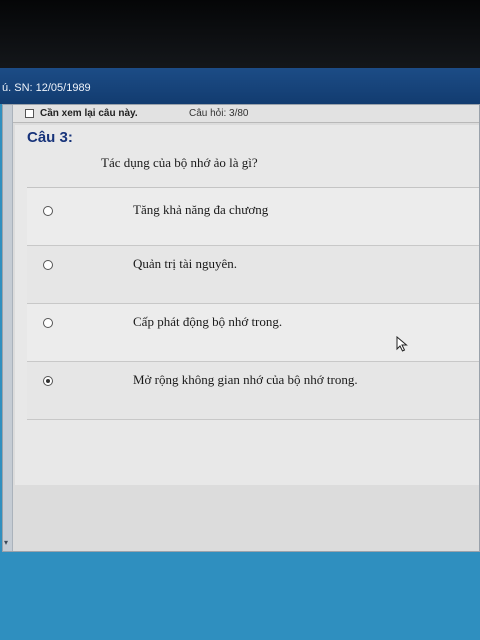 The height and width of the screenshot is (640, 480). What do you see at coordinates (253, 275) in the screenshot?
I see `answer-option: Quản trị tài nguyên.` at bounding box center [253, 275].